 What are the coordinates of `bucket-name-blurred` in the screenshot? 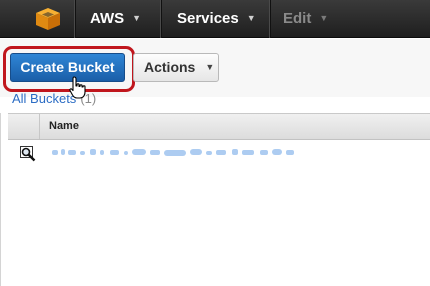 It's located at (177, 152).